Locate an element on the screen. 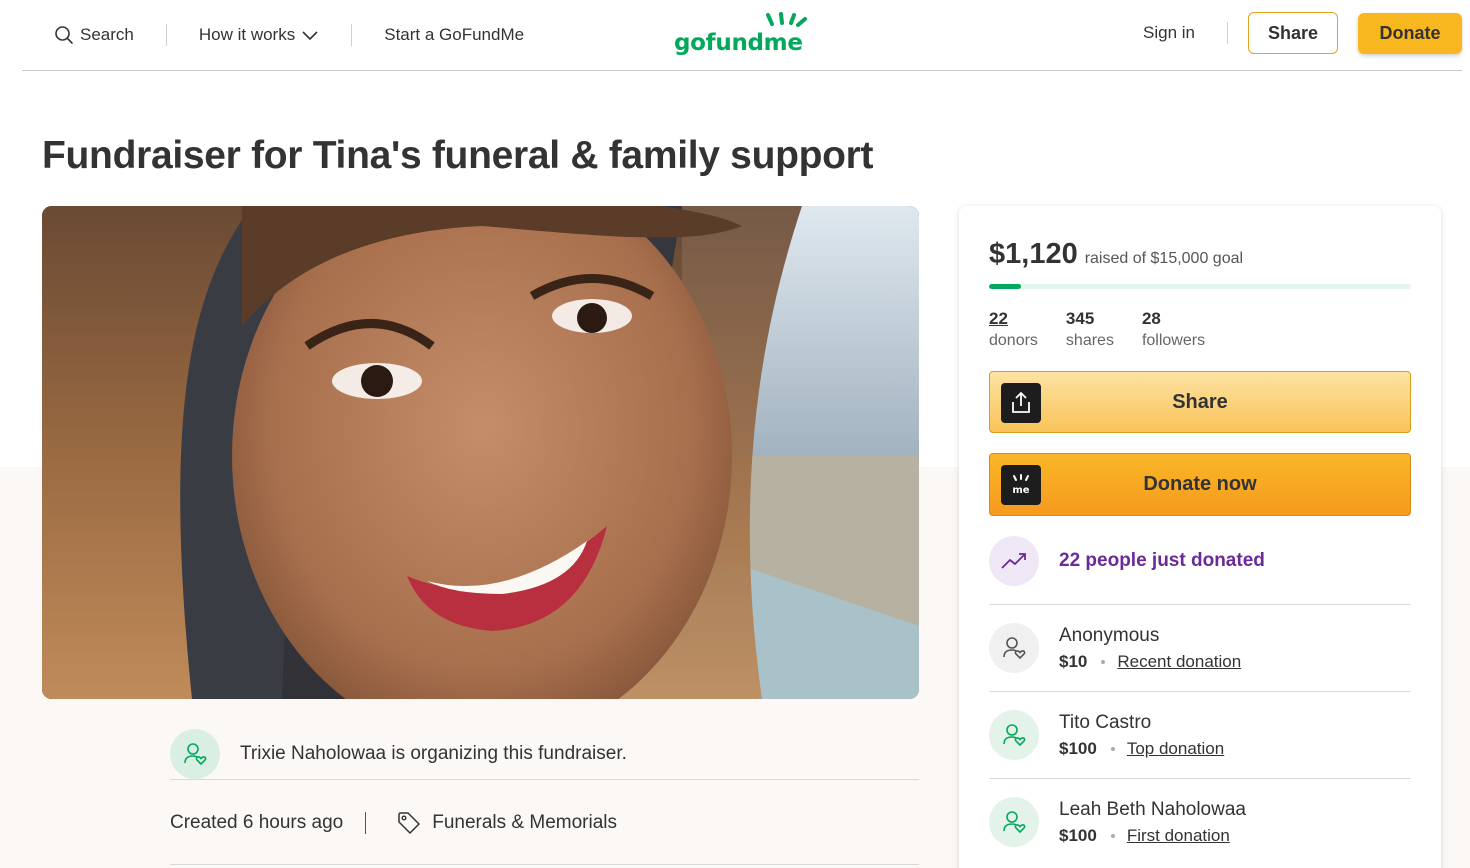 This screenshot has height=868, width=1470. donor-info: Anonymous $10 Recent donation is located at coordinates (1150, 648).